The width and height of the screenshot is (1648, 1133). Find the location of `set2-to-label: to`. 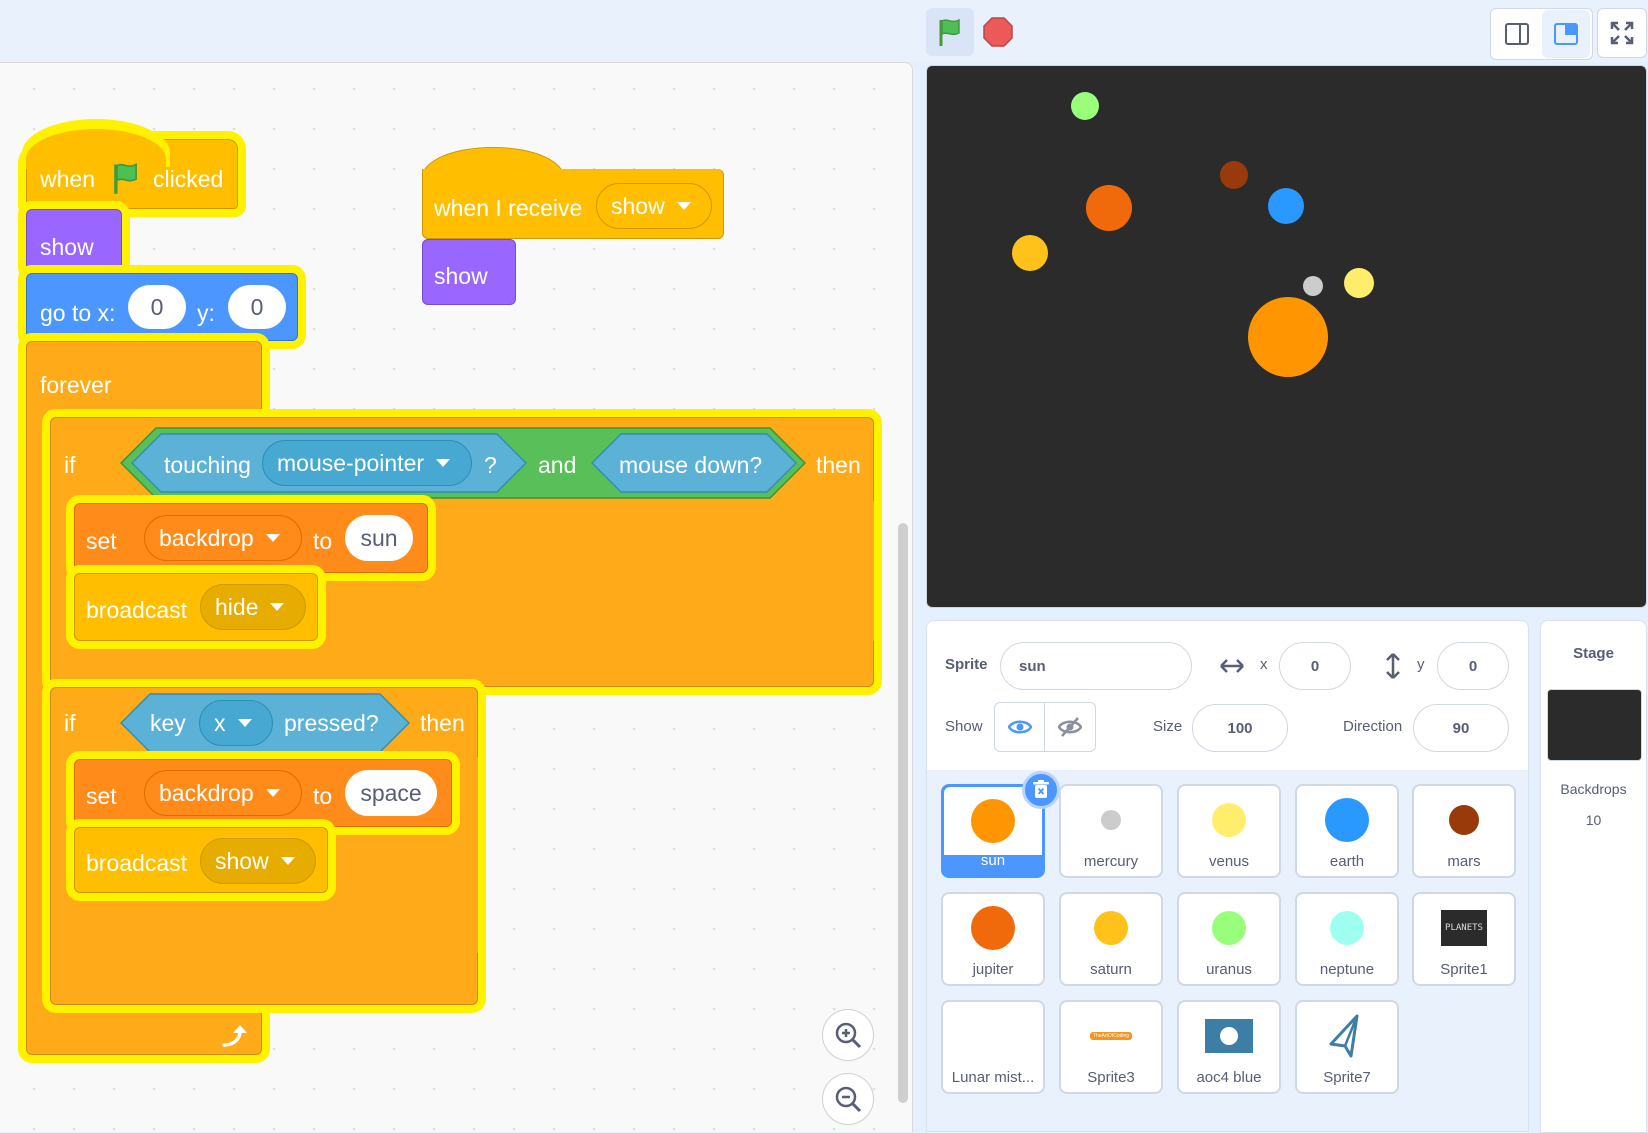

set2-to-label: to is located at coordinates (323, 796).